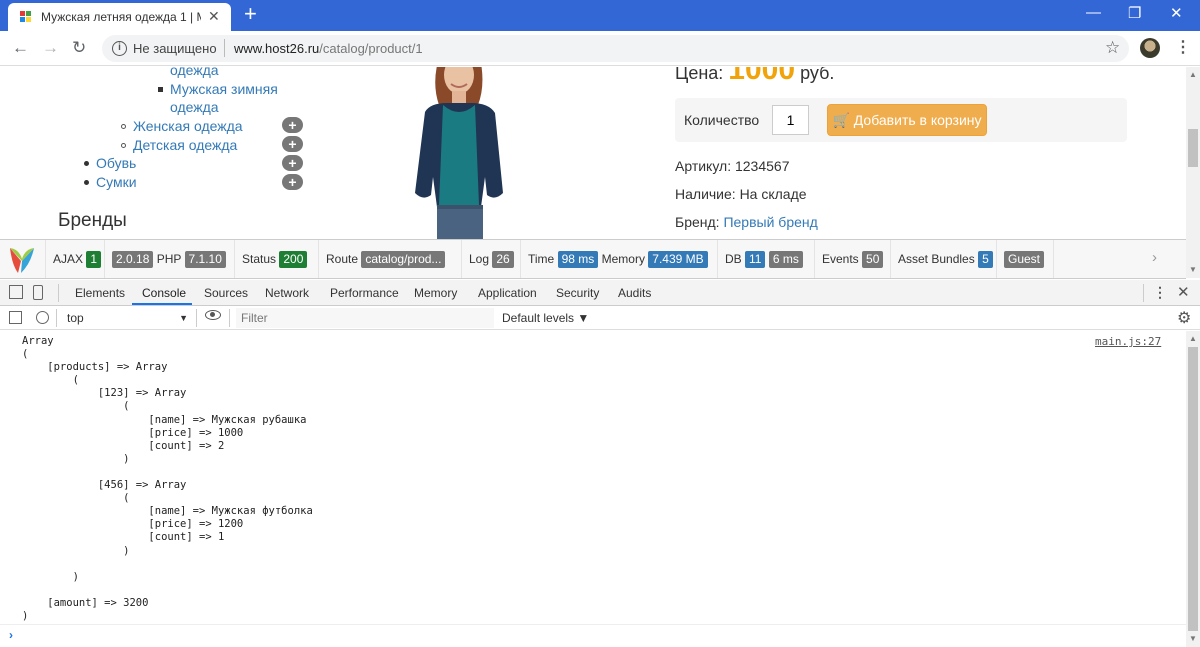  I want to click on browser-tab: Мужская летняя одежда 1 | Магазин ✕, so click(119, 17).